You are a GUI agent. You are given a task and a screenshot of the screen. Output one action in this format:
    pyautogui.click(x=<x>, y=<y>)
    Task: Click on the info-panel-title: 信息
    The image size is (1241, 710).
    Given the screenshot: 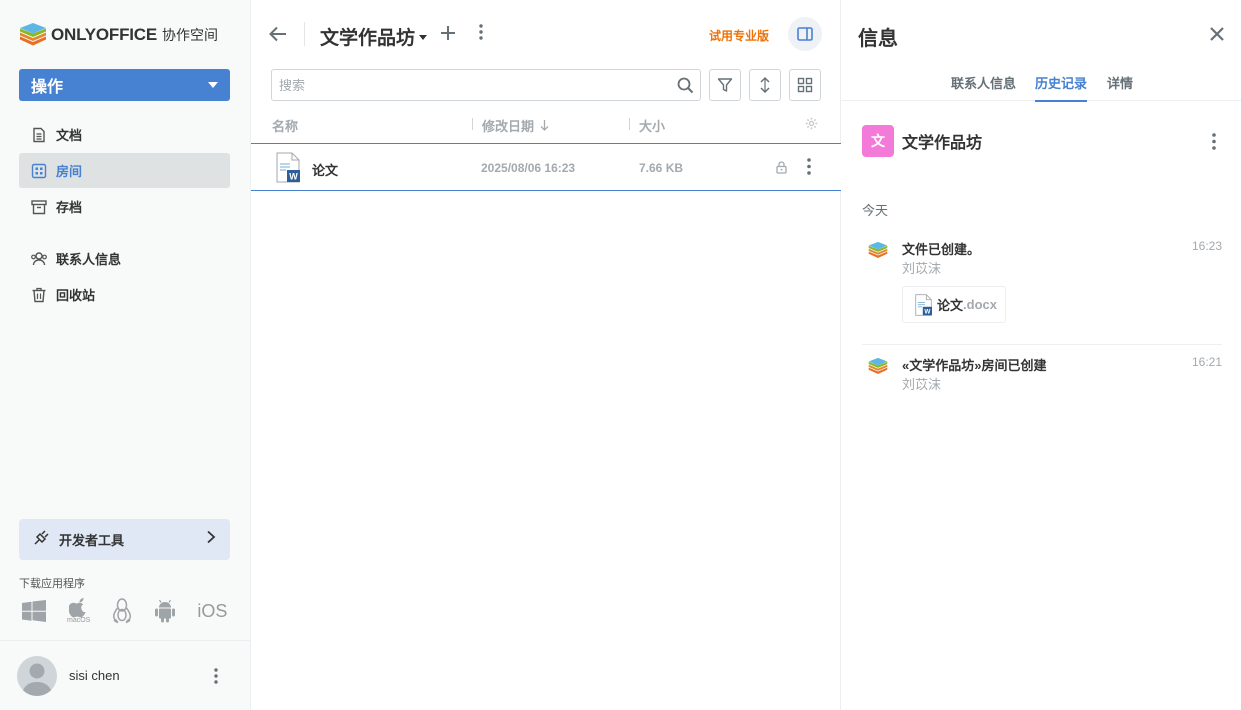 What is the action you would take?
    pyautogui.click(x=878, y=39)
    